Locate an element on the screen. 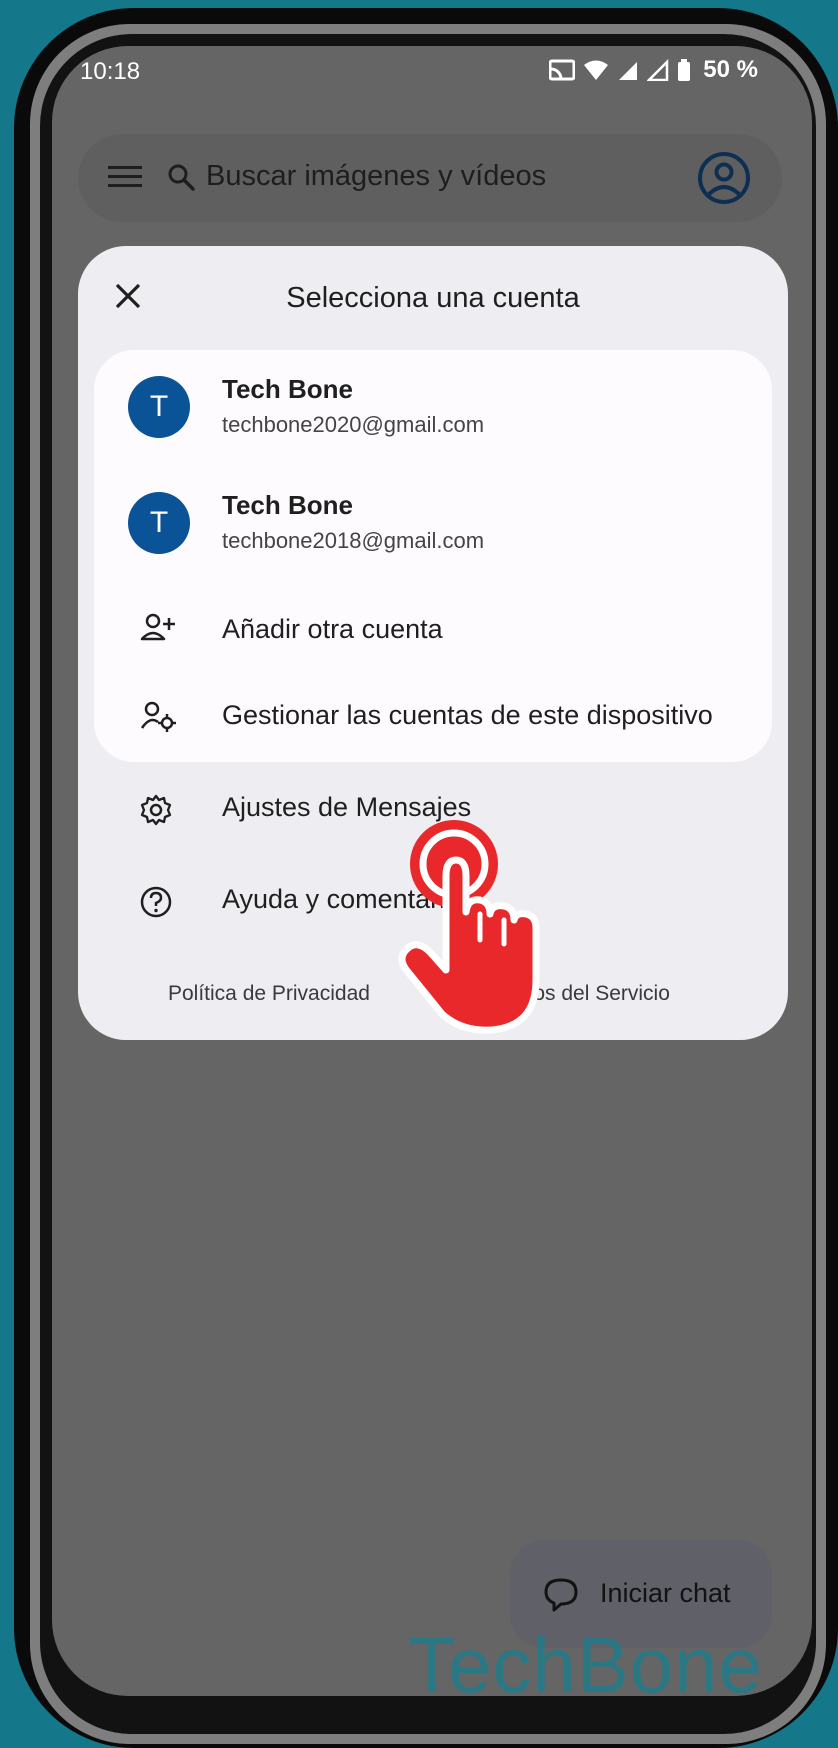 This screenshot has height=1748, width=838. tap-hand-icon is located at coordinates (469, 927).